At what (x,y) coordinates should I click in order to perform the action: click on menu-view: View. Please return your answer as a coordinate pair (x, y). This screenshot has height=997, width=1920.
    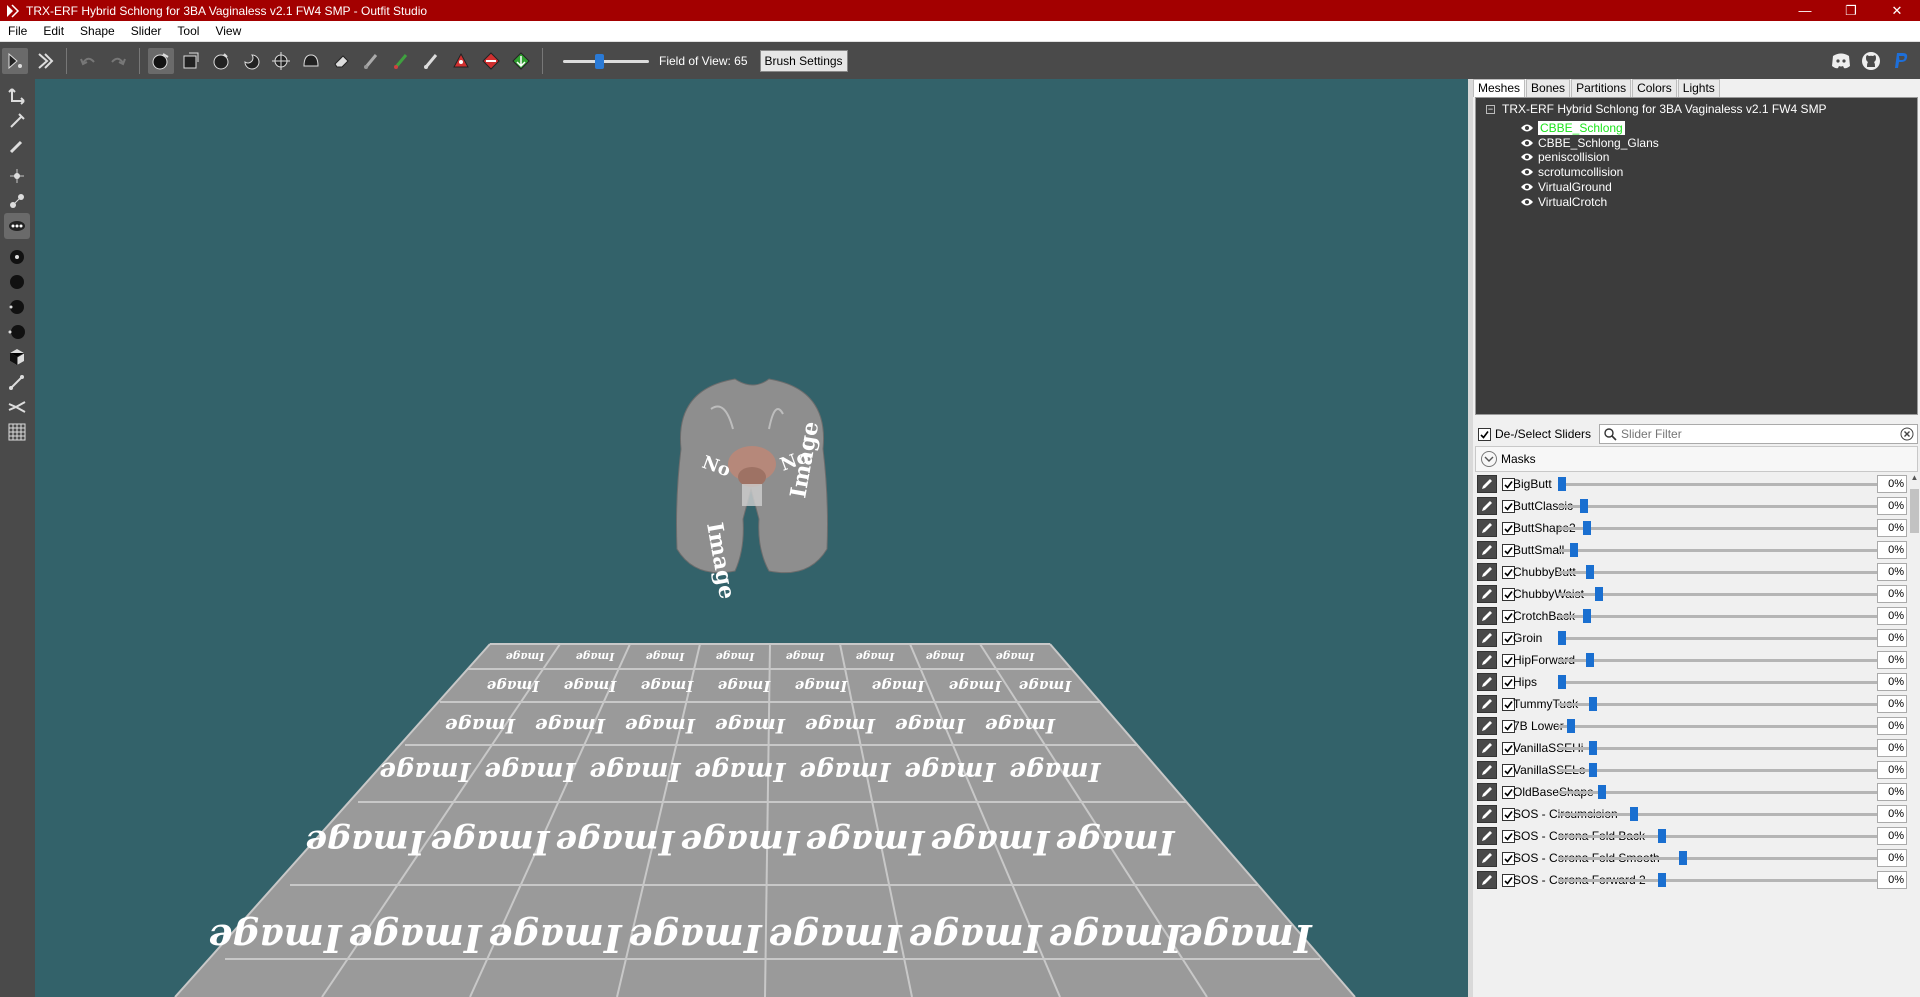
    Looking at the image, I should click on (228, 31).